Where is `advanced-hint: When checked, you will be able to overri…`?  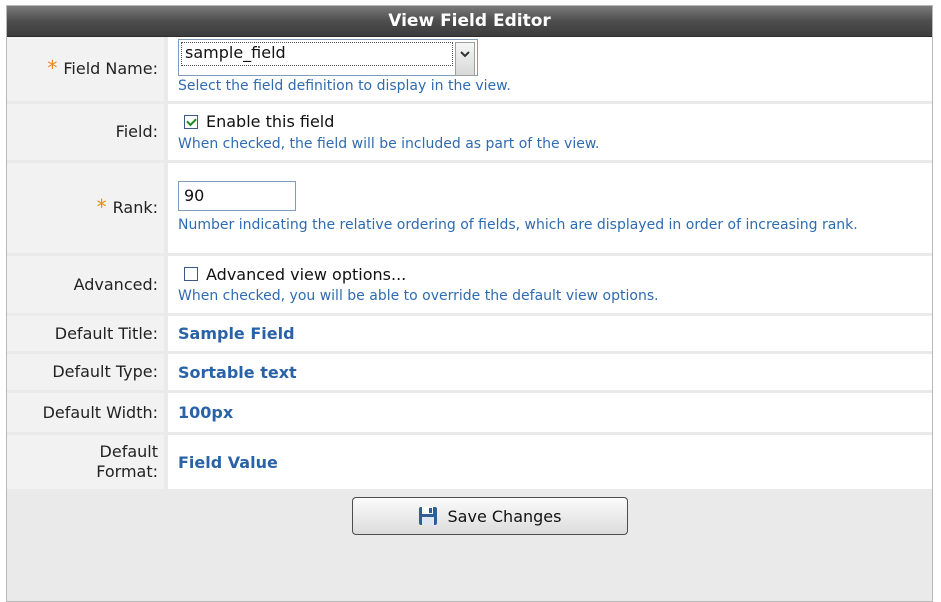
advanced-hint: When checked, you will be able to overri… is located at coordinates (418, 296).